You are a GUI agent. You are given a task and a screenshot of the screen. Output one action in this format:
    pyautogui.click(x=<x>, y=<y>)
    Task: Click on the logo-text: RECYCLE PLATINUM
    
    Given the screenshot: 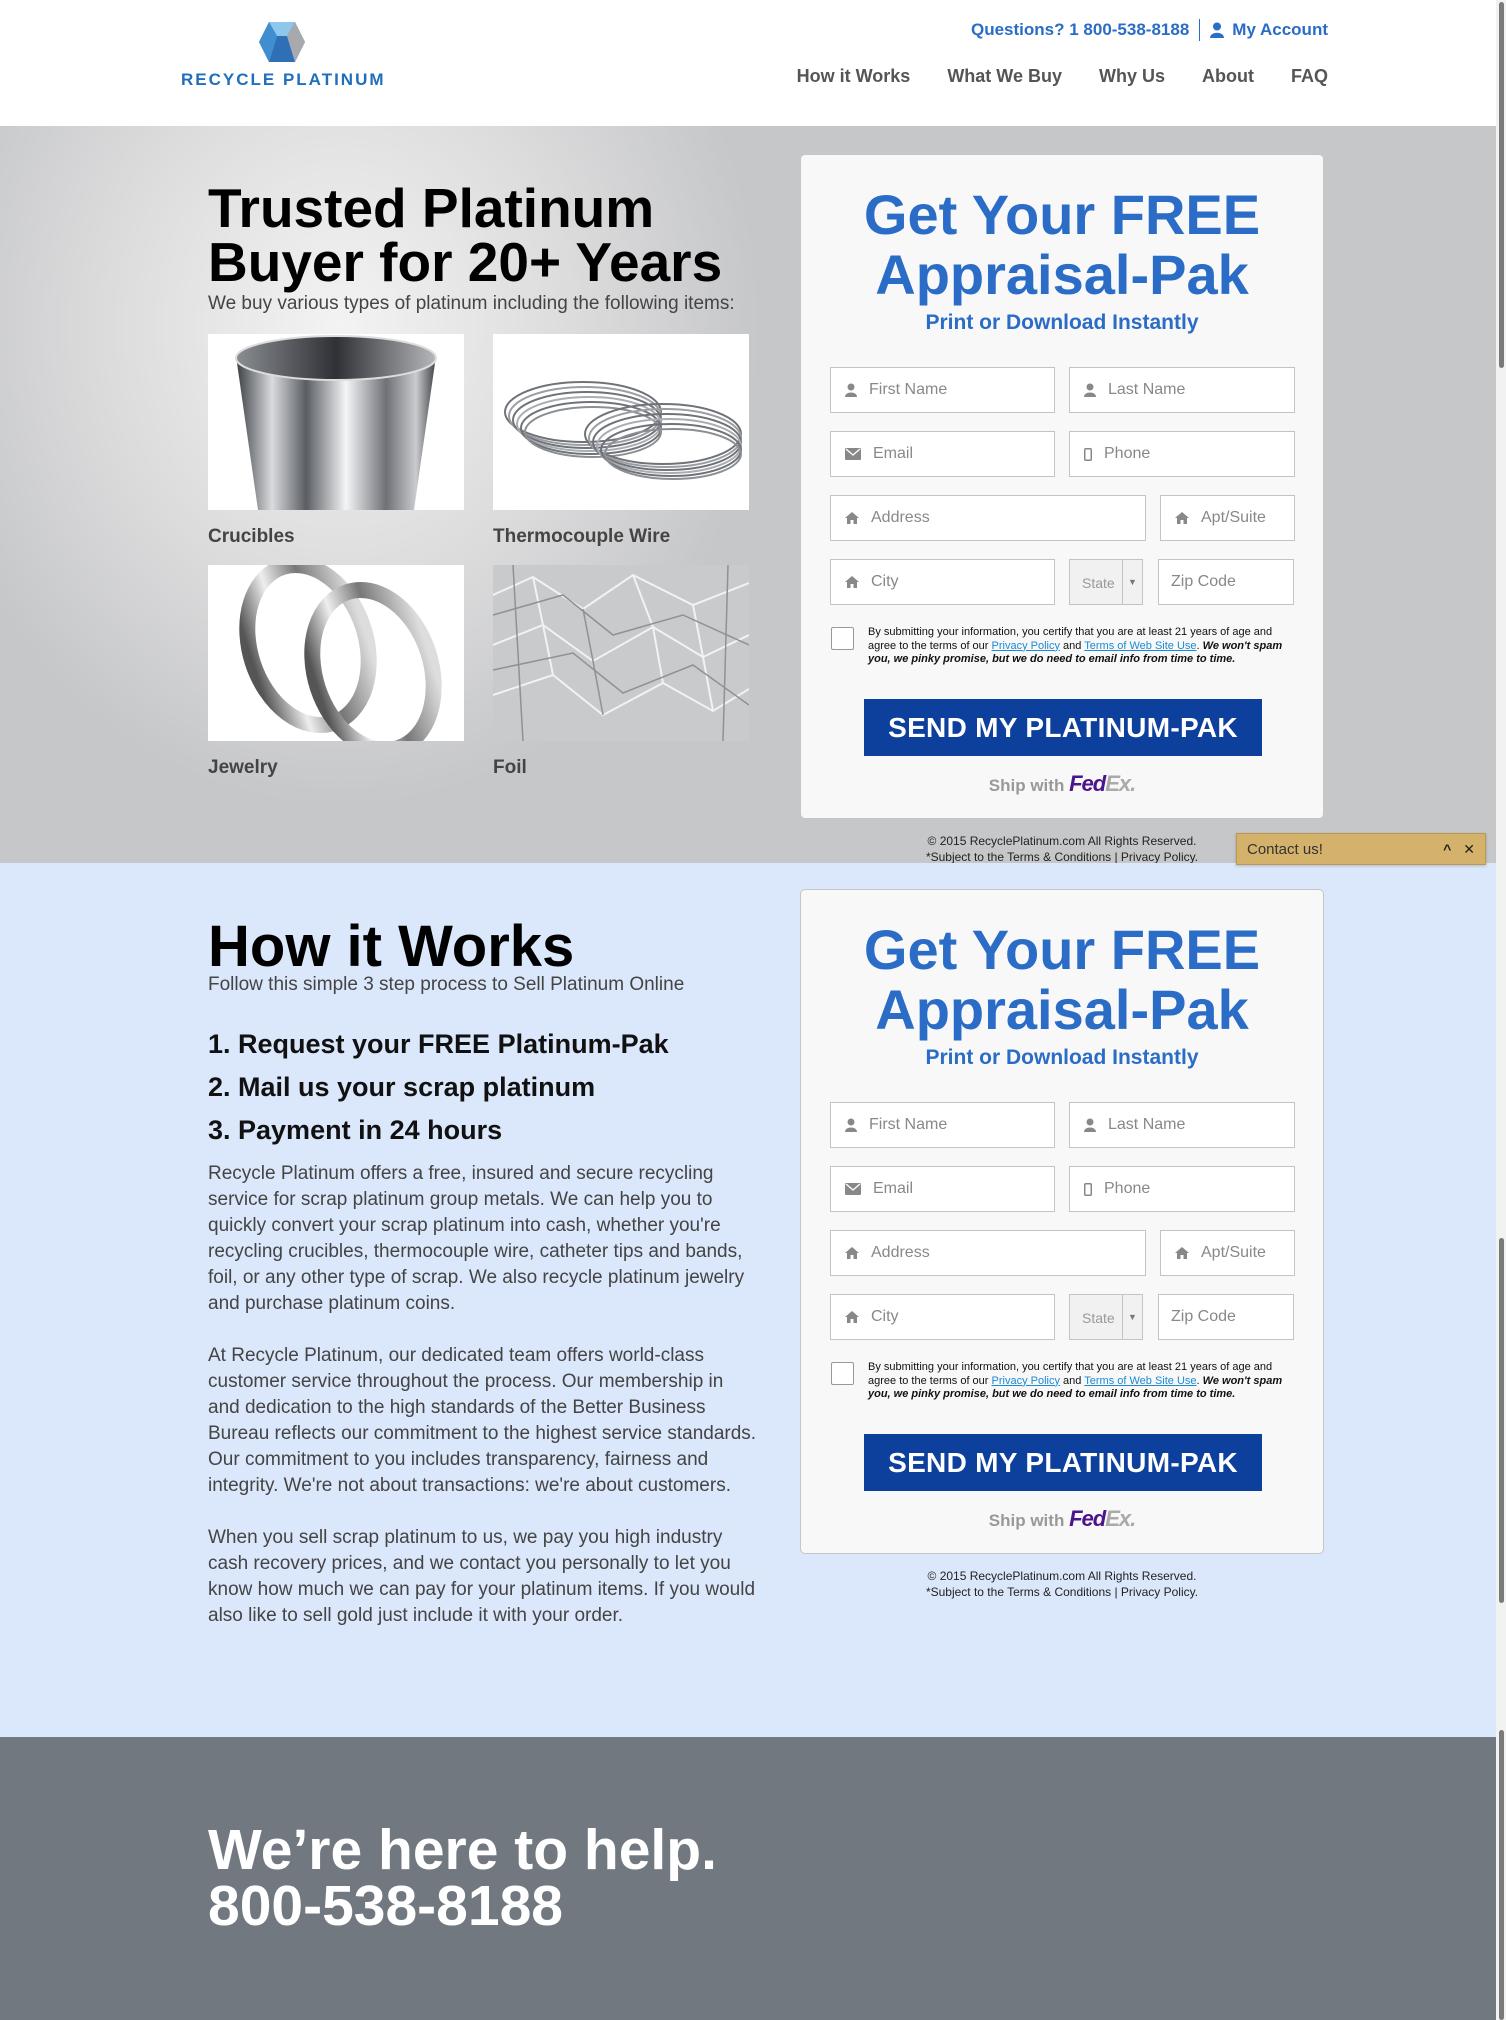 What is the action you would take?
    pyautogui.click(x=283, y=79)
    